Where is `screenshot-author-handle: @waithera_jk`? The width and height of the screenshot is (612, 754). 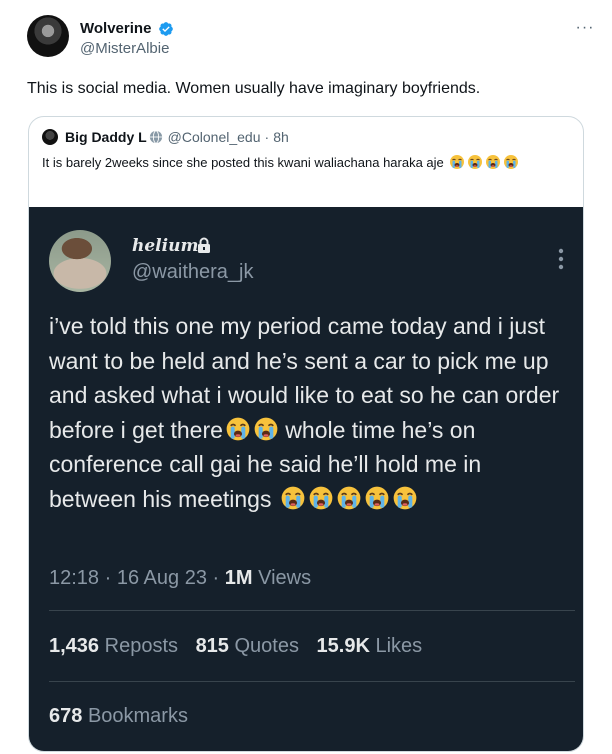
screenshot-author-handle: @waithera_jk is located at coordinates (193, 272).